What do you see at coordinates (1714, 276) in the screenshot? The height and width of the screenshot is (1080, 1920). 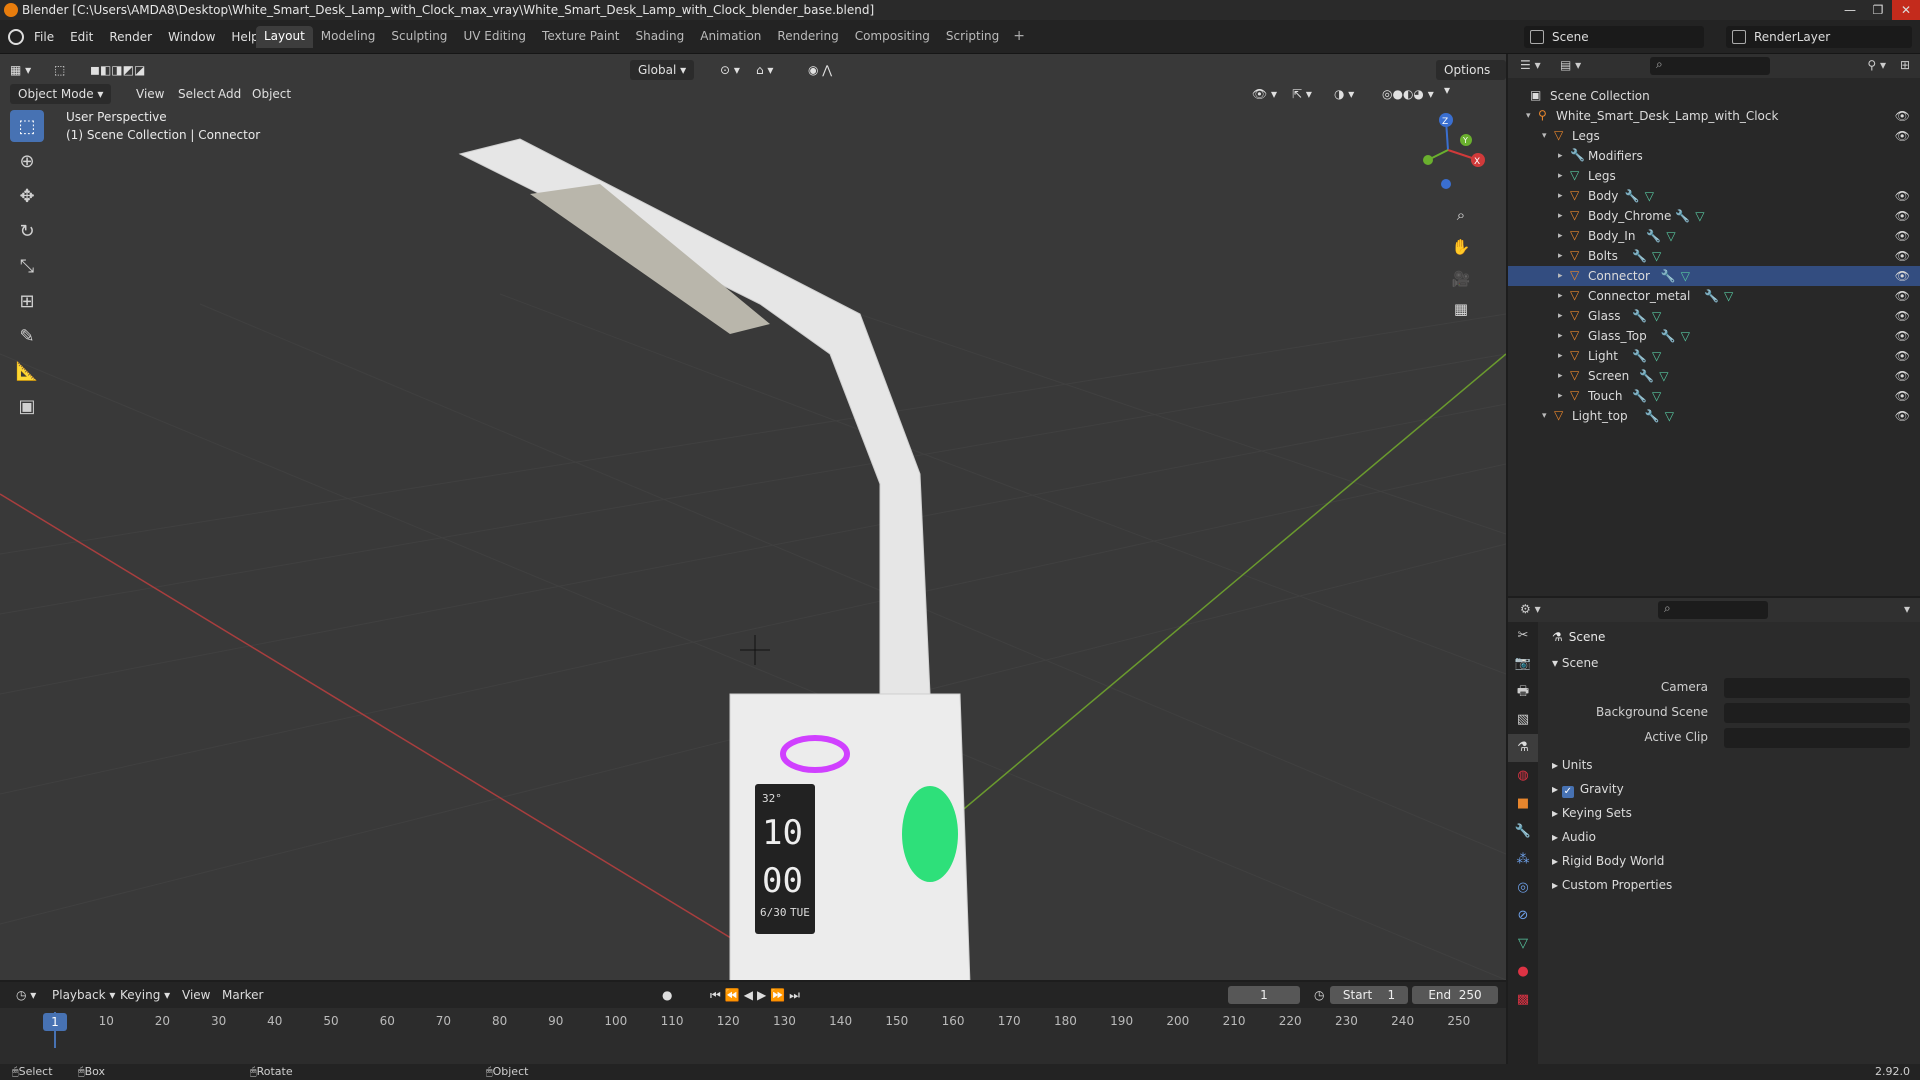 I see `outliner-item: ▸ ▽ Connector 🔧 ▽ 👁` at bounding box center [1714, 276].